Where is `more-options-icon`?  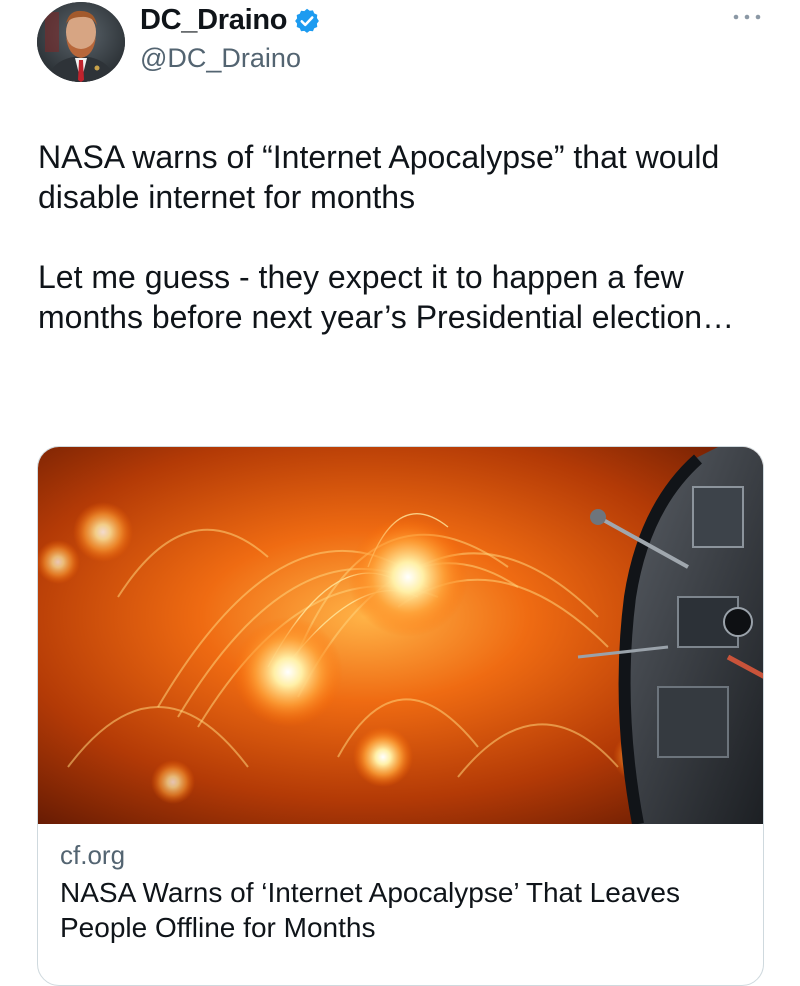 more-options-icon is located at coordinates (747, 17).